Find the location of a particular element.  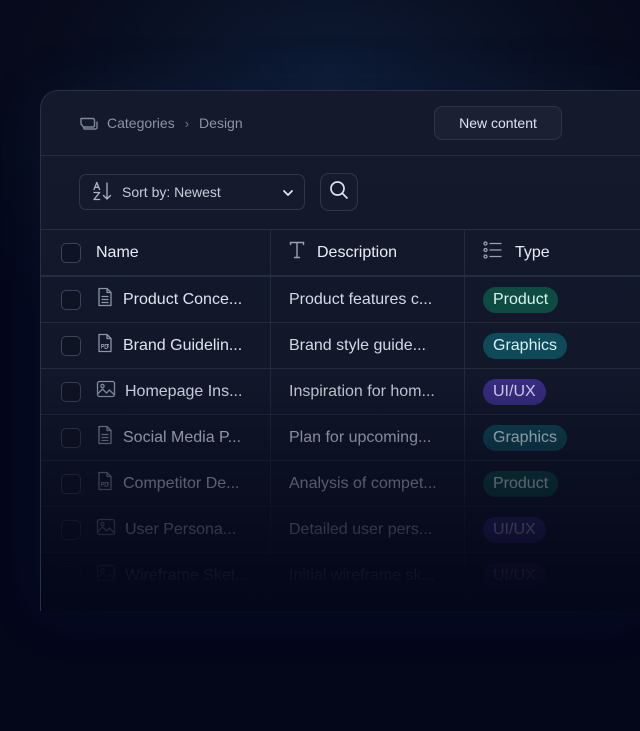

breadcrumb-root: Categories is located at coordinates (141, 123).